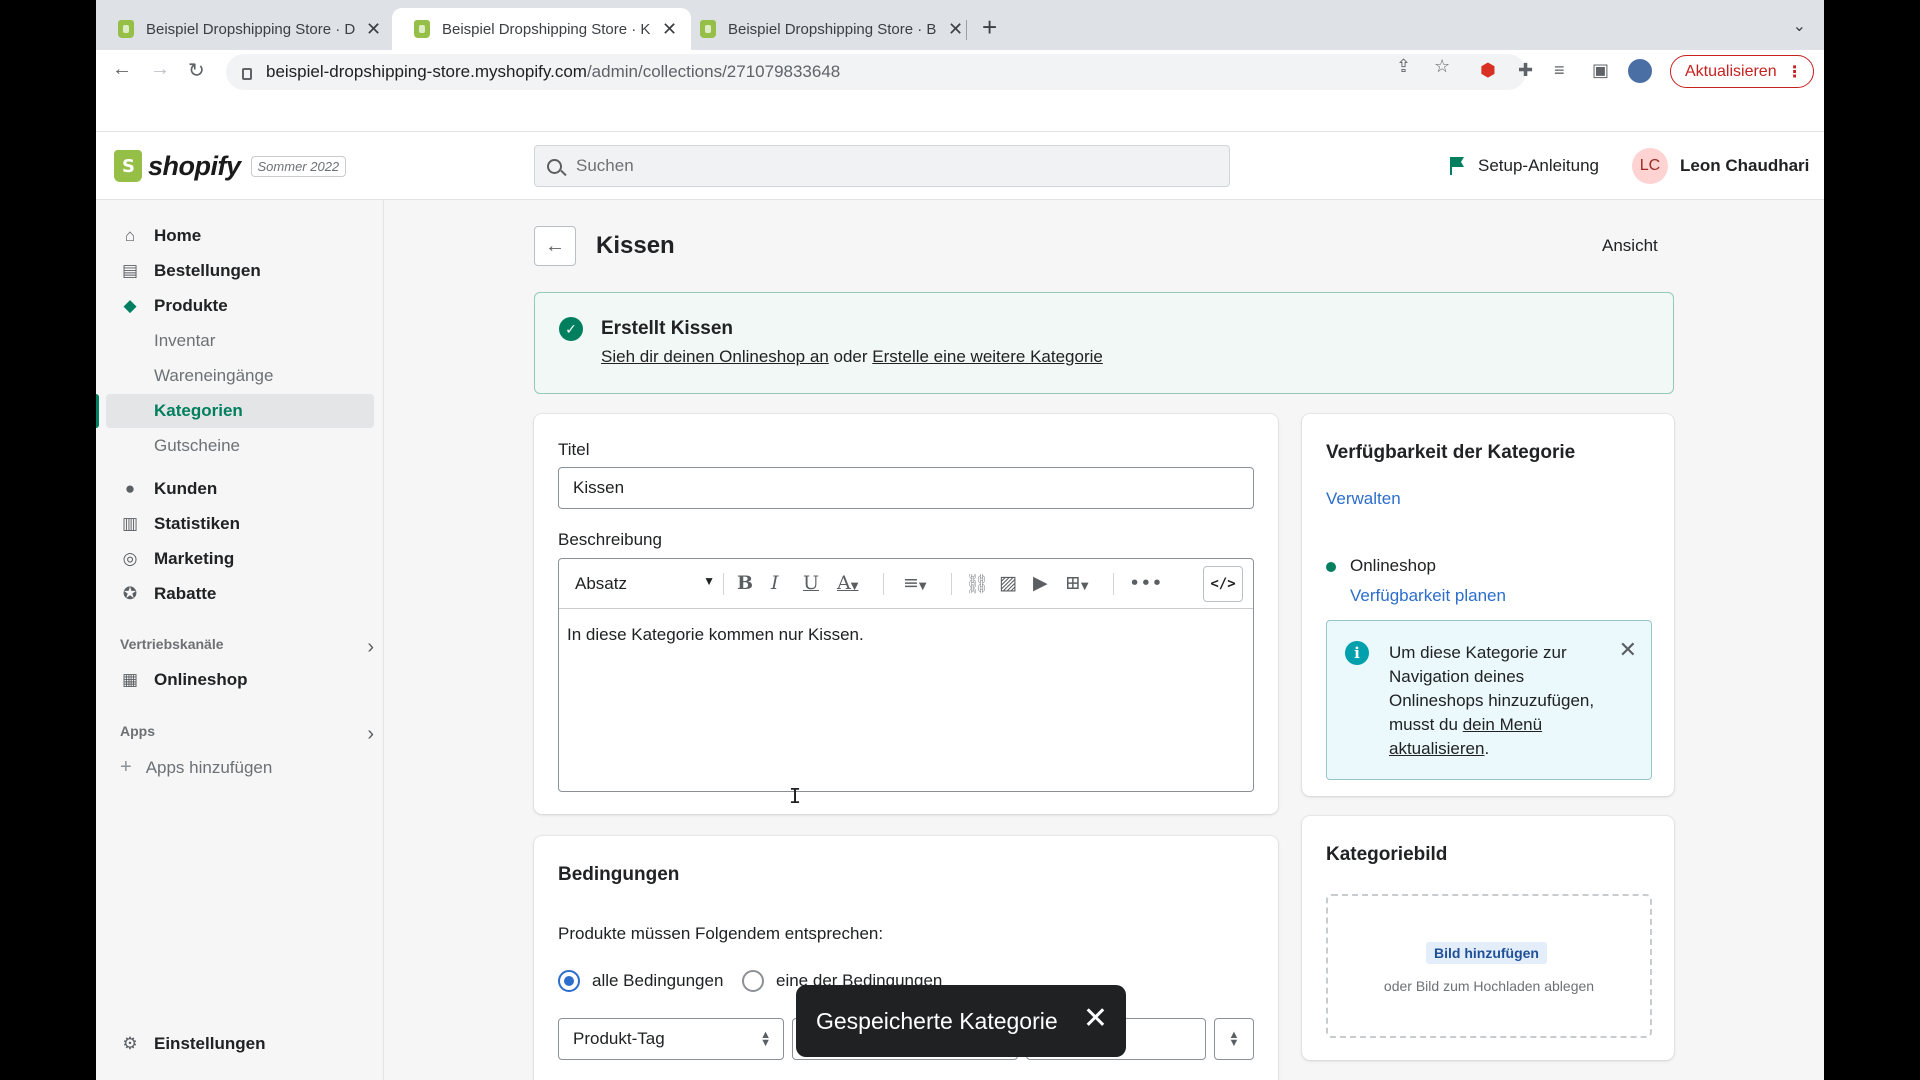 The image size is (1920, 1080). Describe the element at coordinates (1486, 953) in the screenshot. I see `add-image-button: Bild hinzufügen` at that location.